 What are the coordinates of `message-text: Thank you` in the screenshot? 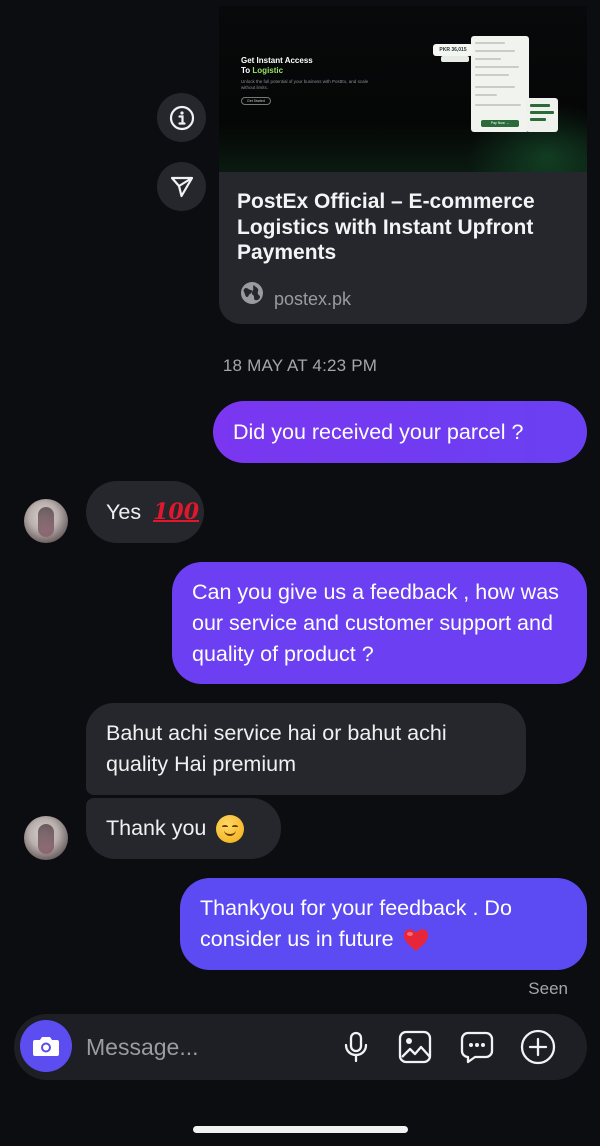 It's located at (156, 828).